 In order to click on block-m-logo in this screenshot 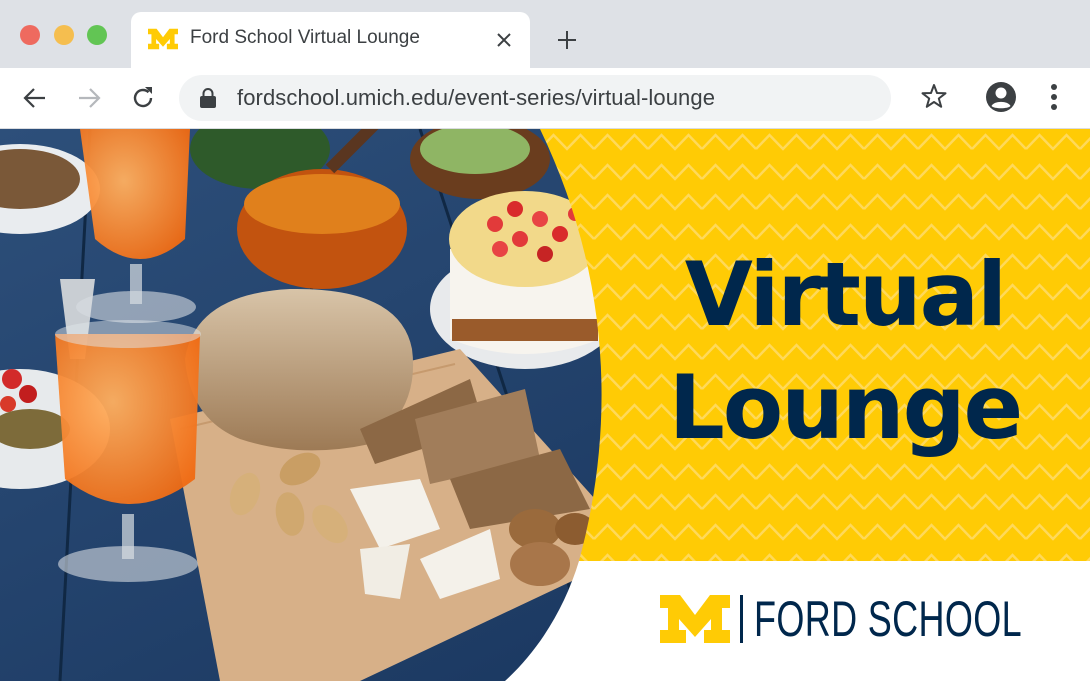, I will do `click(695, 619)`.